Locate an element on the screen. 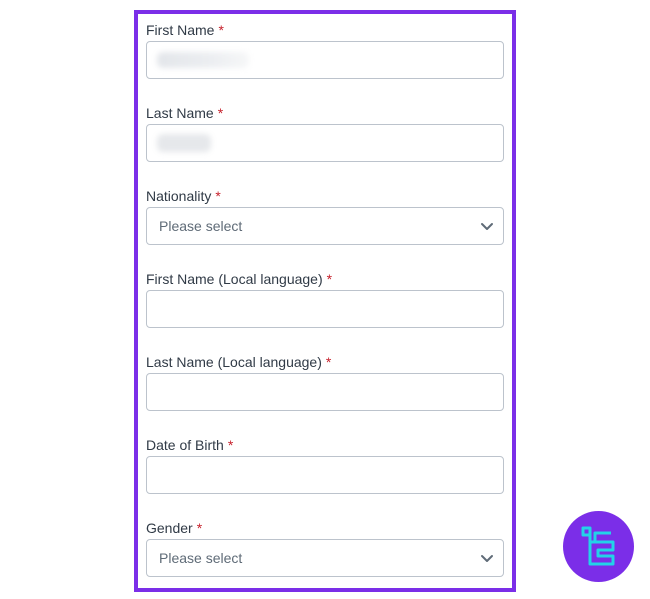 The image size is (650, 599). last-name-local-label-text: Last Name (Local language) is located at coordinates (234, 362).